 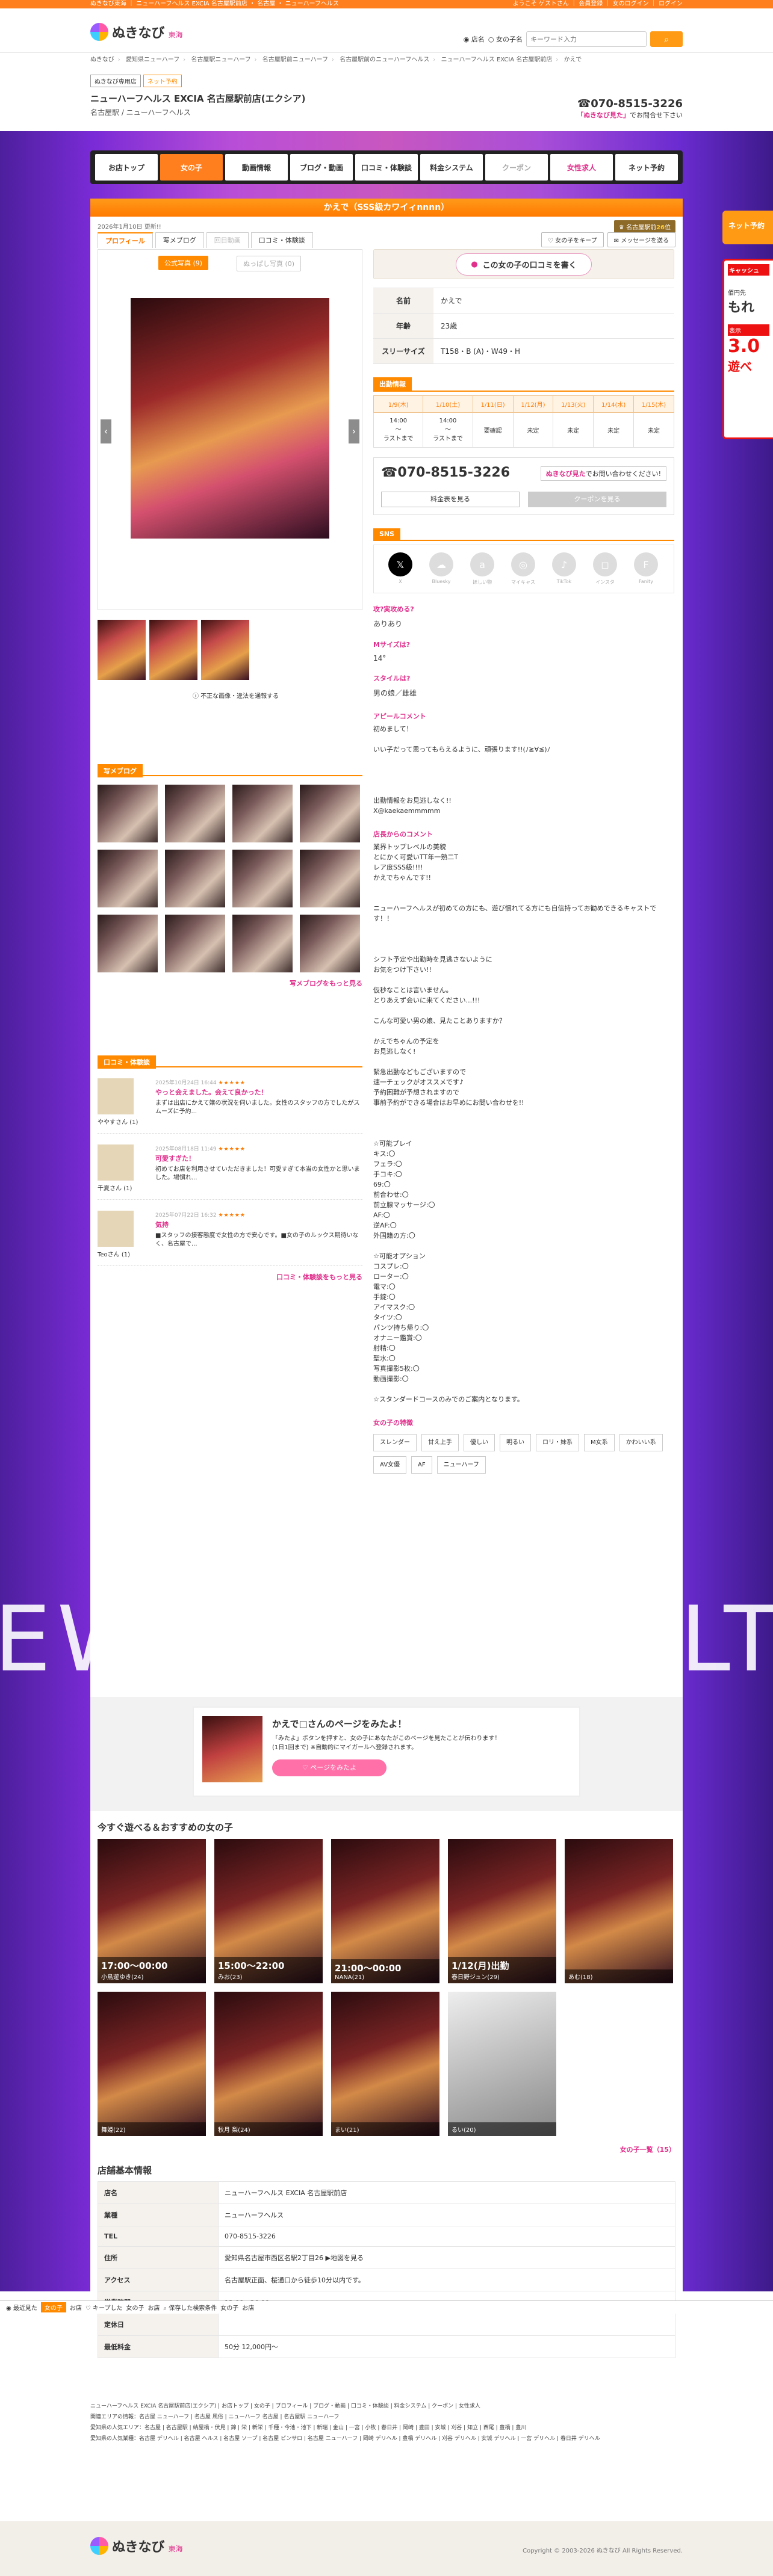 I want to click on recommend-card: 15:00〜22:00 みお(23), so click(x=268, y=1911).